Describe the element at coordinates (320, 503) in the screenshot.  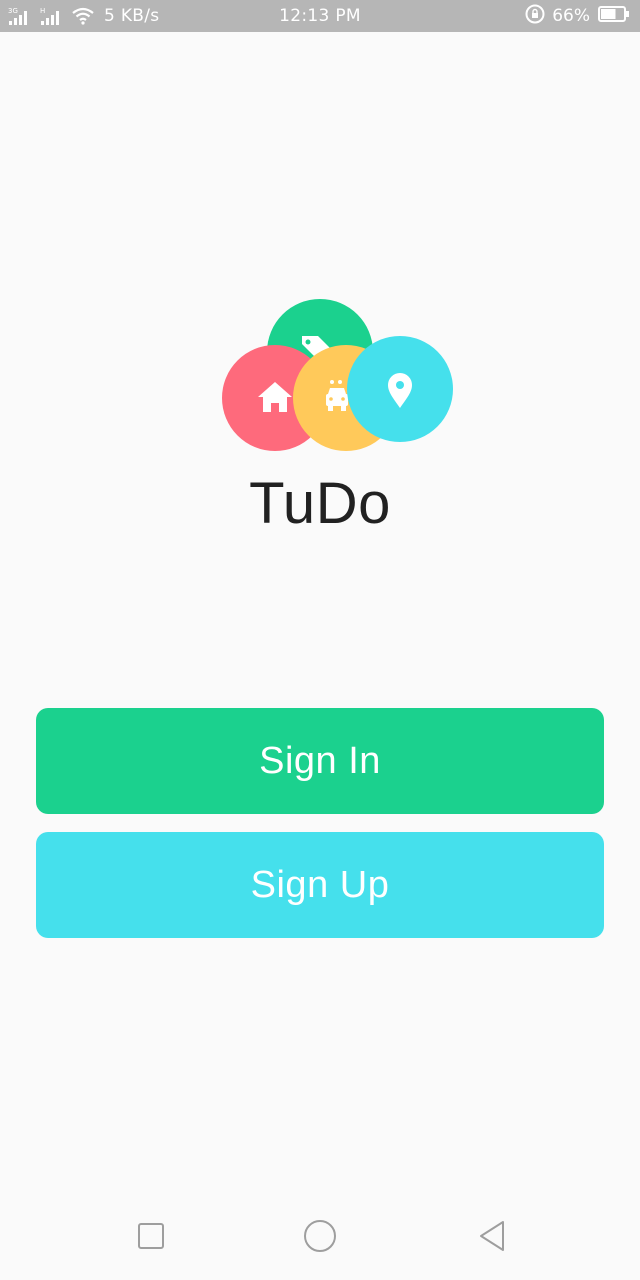
I see `app-title: TuDo` at that location.